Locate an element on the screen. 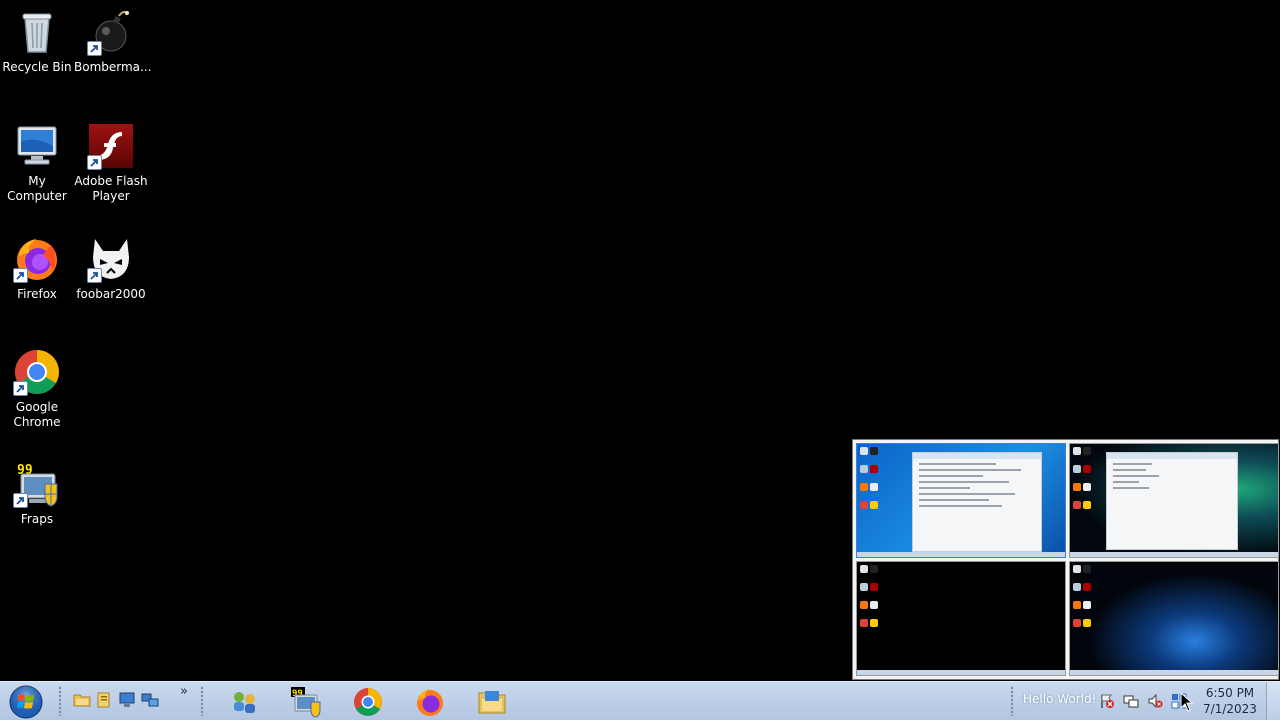 The width and height of the screenshot is (1280, 720). quick-launch-folder is located at coordinates (82, 700).